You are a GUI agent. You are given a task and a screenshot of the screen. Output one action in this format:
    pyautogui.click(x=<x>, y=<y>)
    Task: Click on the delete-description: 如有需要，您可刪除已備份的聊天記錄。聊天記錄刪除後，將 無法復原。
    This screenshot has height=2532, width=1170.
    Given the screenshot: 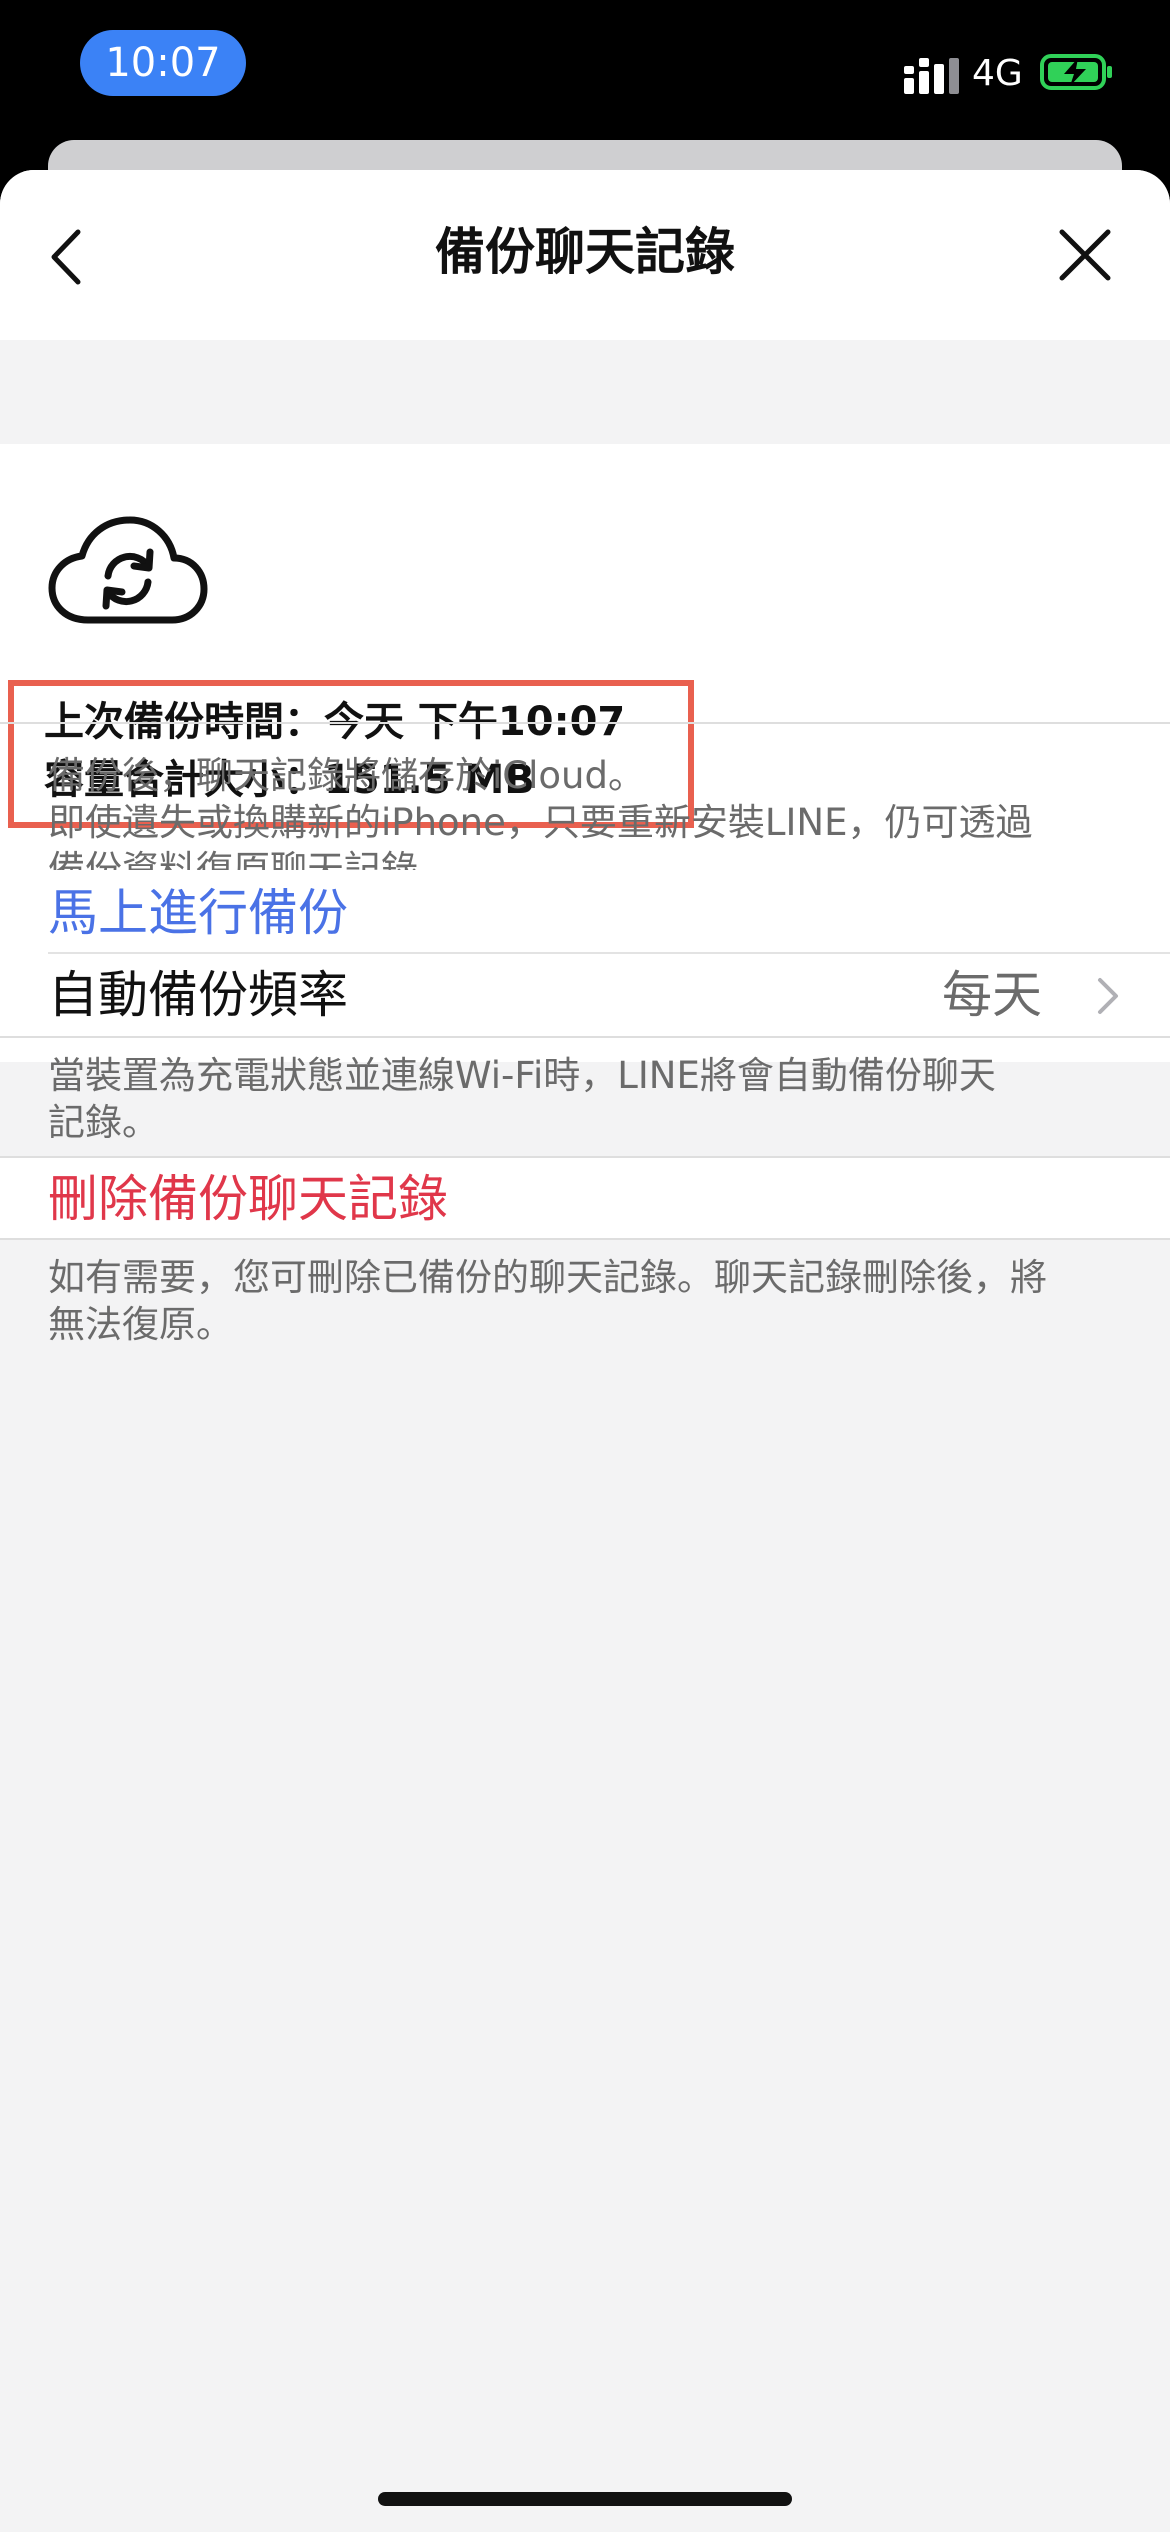 What is the action you would take?
    pyautogui.click(x=593, y=1301)
    